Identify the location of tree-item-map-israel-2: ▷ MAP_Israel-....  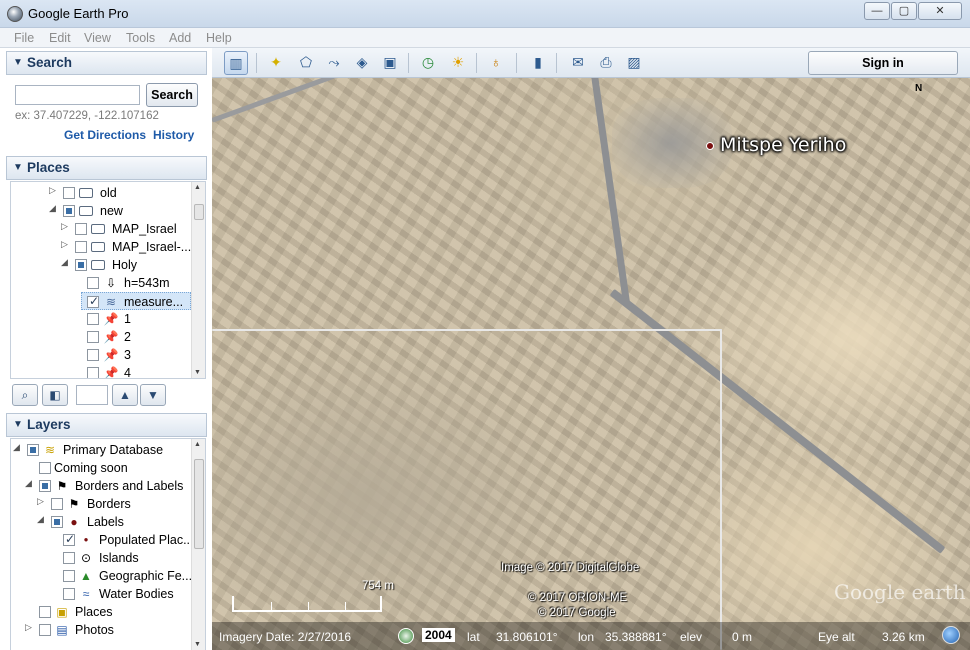
(101, 247).